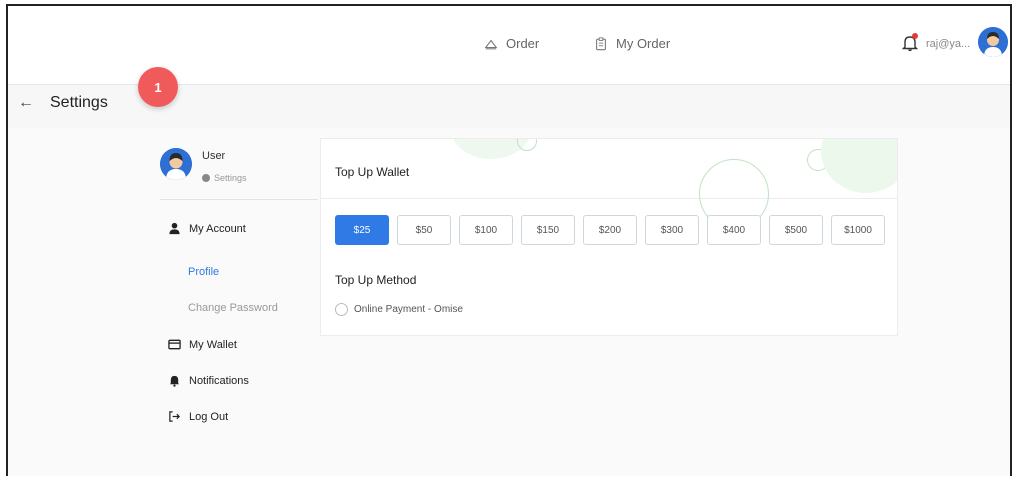  I want to click on gear-icon, so click(206, 178).